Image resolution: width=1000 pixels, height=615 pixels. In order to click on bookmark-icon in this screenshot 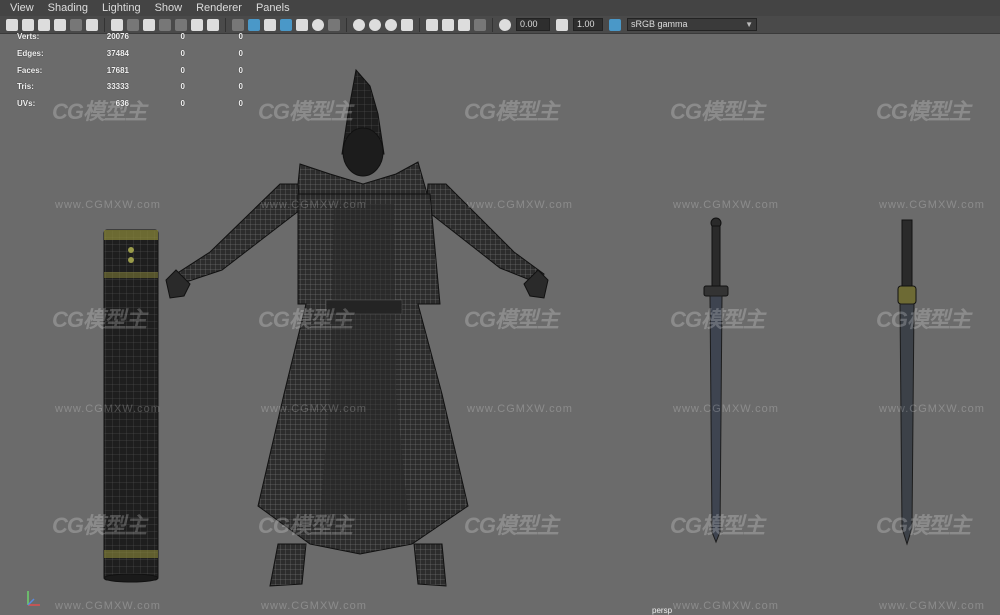, I will do `click(44, 24)`.